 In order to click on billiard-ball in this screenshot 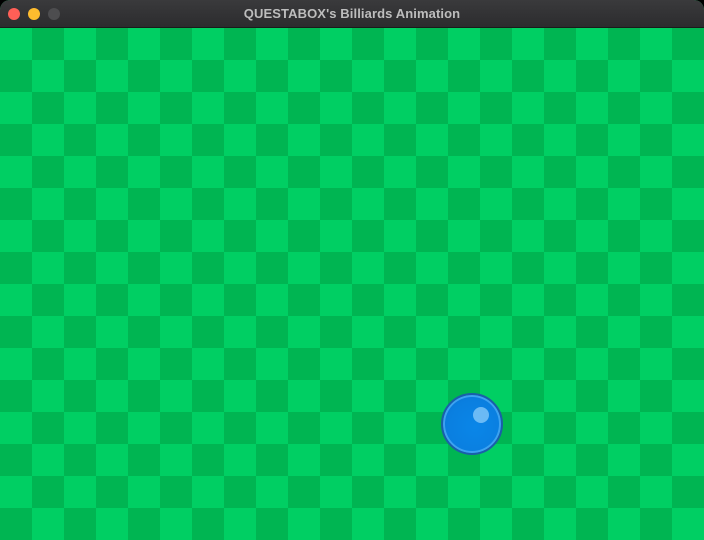, I will do `click(472, 424)`.